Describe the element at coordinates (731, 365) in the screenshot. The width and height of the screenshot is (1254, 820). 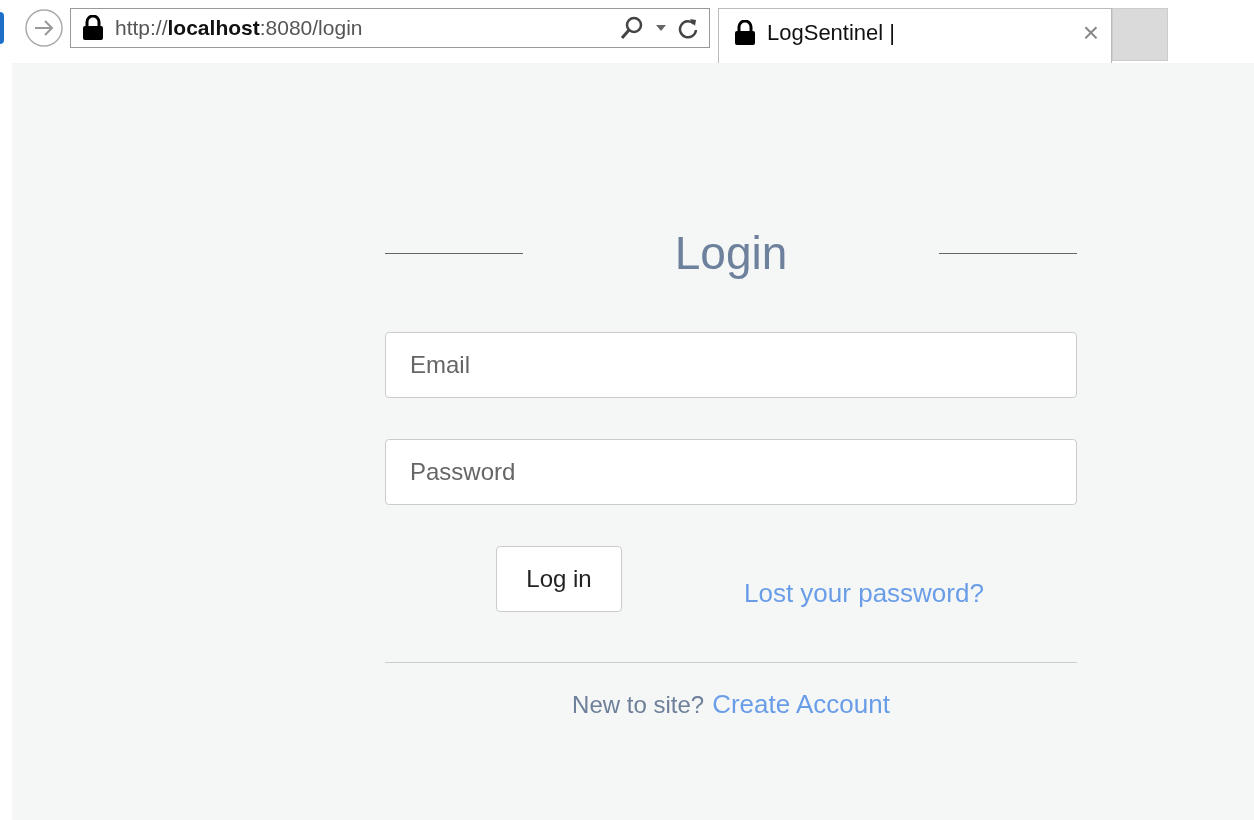
I see `email-field: Email` at that location.